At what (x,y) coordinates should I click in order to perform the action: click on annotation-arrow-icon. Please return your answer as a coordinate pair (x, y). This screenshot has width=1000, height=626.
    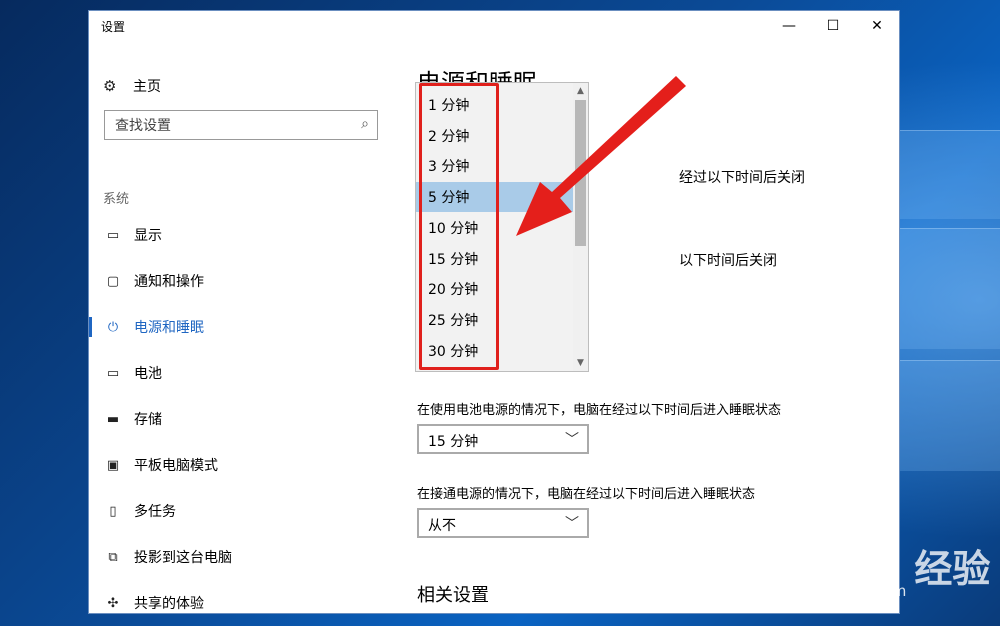
    Looking at the image, I should click on (601, 156).